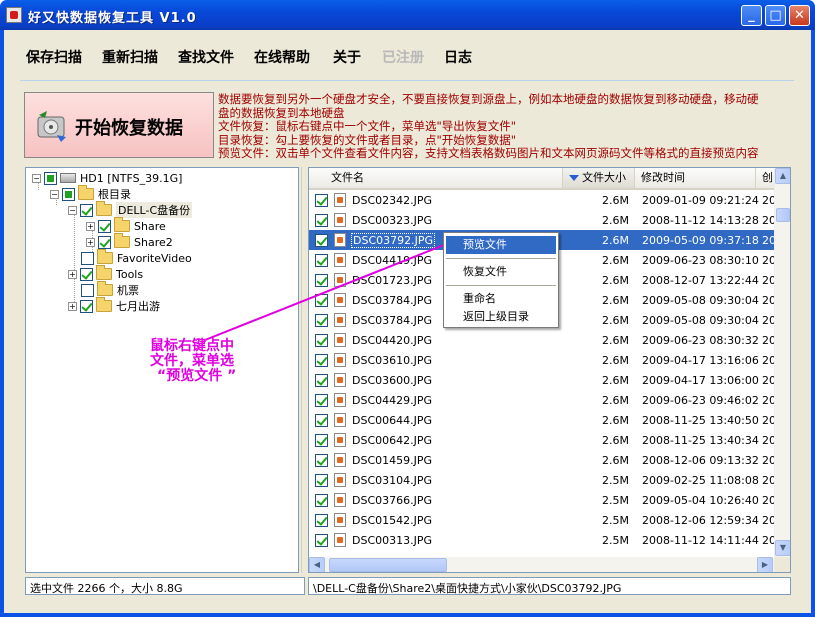 This screenshot has width=815, height=617. I want to click on column-header-name: 文件名, so click(436, 178).